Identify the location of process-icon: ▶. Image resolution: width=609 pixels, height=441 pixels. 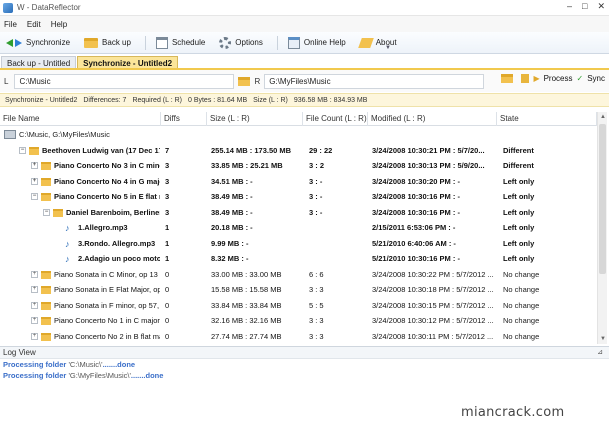
(536, 78).